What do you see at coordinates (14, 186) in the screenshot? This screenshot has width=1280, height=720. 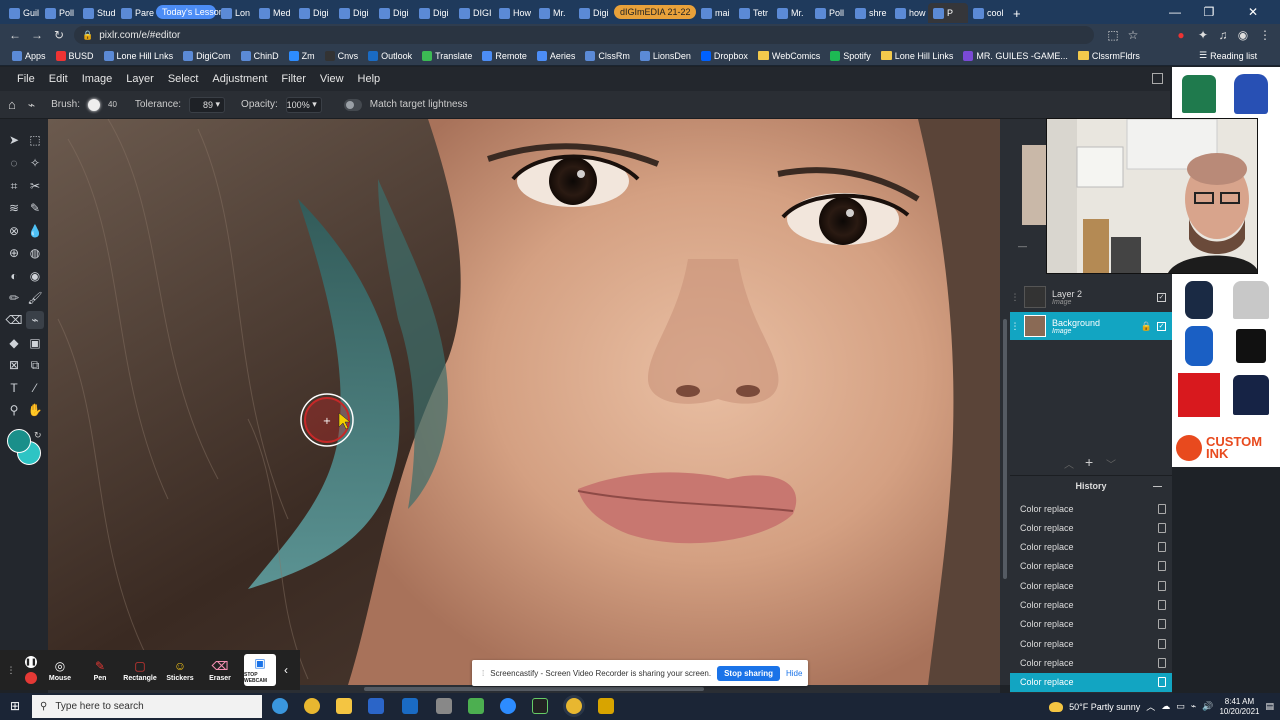 I see `crop-tool-icon: ⌗` at bounding box center [14, 186].